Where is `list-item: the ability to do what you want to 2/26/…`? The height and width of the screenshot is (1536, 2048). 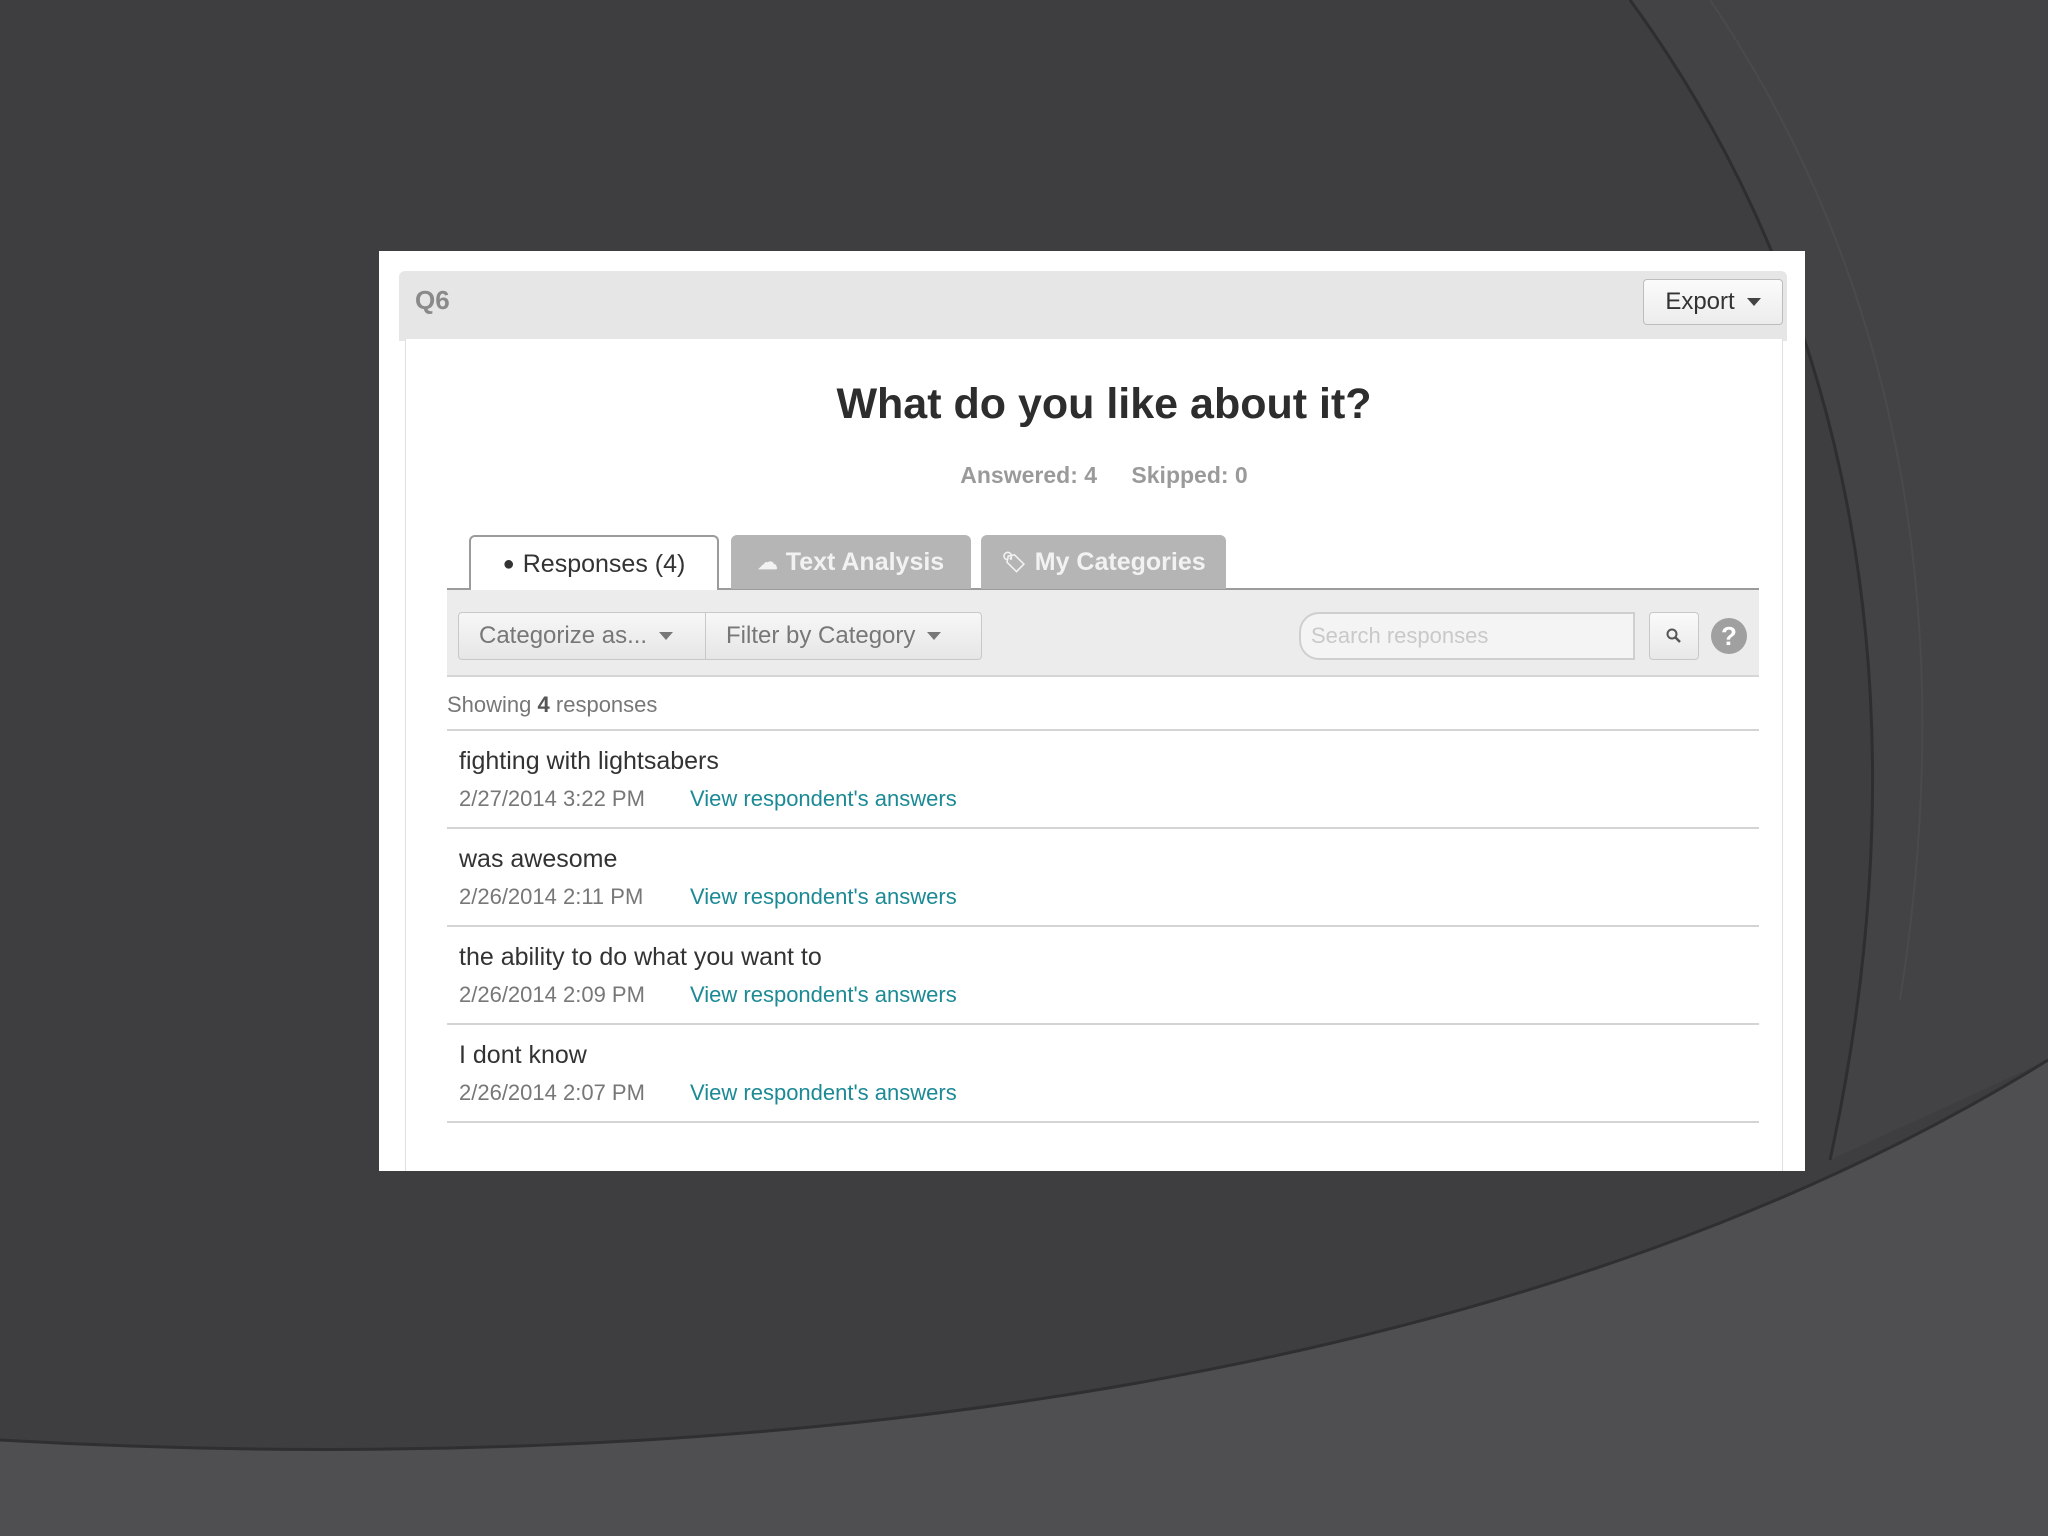 list-item: the ability to do what you want to 2/26/… is located at coordinates (1103, 974).